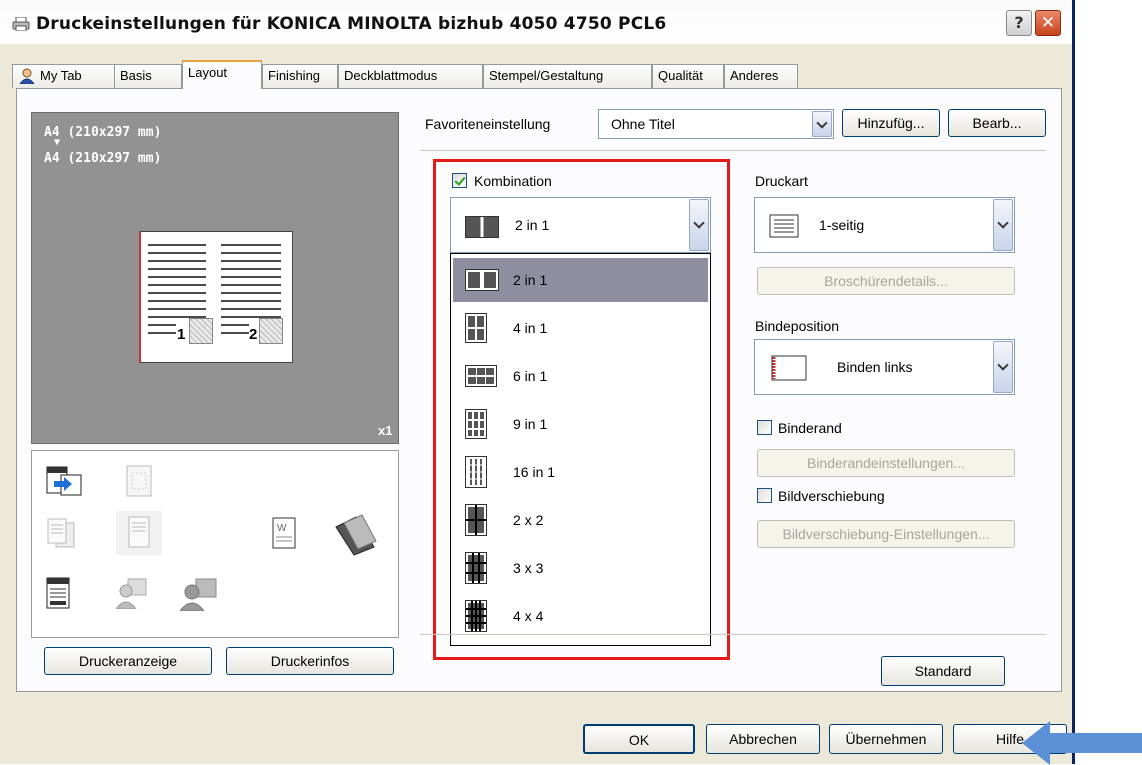 The width and height of the screenshot is (1142, 765). Describe the element at coordinates (57, 142) in the screenshot. I see `down-arrow-icon: ▼` at that location.